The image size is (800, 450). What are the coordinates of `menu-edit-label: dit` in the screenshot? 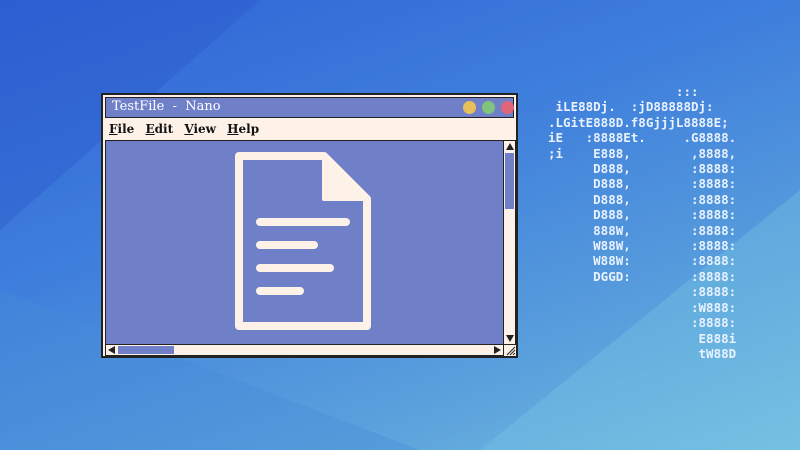 It's located at (164, 129).